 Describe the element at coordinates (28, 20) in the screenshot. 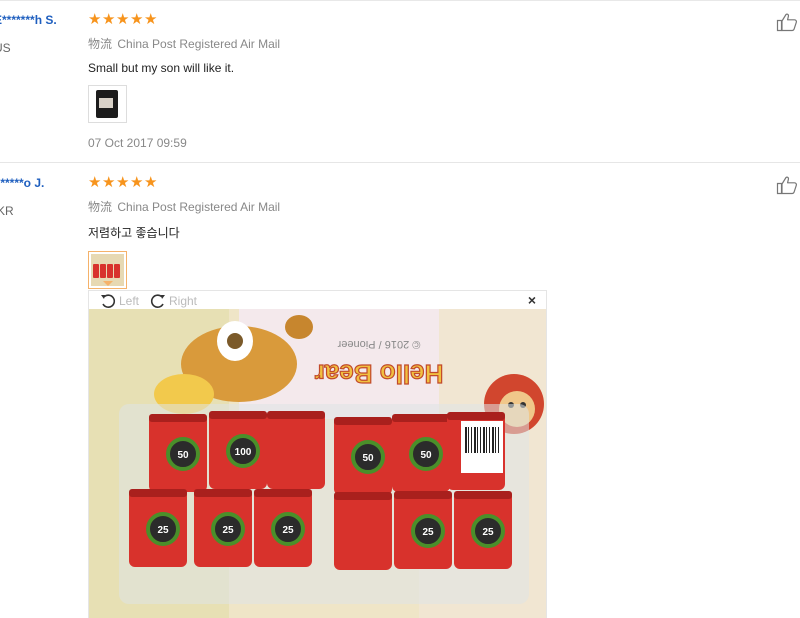

I see `reviewer-name: E*******h S.` at that location.